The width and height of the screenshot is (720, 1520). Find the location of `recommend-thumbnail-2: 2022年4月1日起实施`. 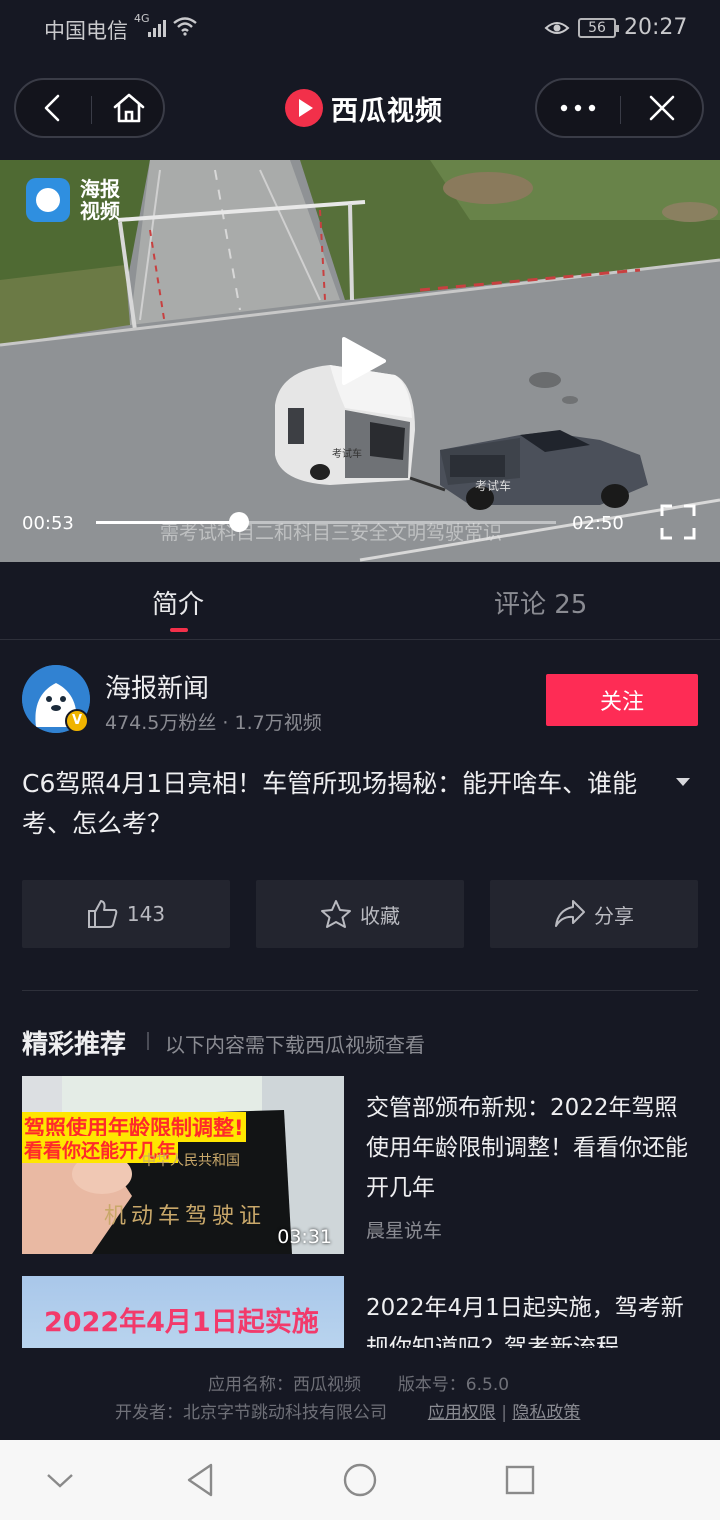

recommend-thumbnail-2: 2022年4月1日起实施 is located at coordinates (183, 1312).